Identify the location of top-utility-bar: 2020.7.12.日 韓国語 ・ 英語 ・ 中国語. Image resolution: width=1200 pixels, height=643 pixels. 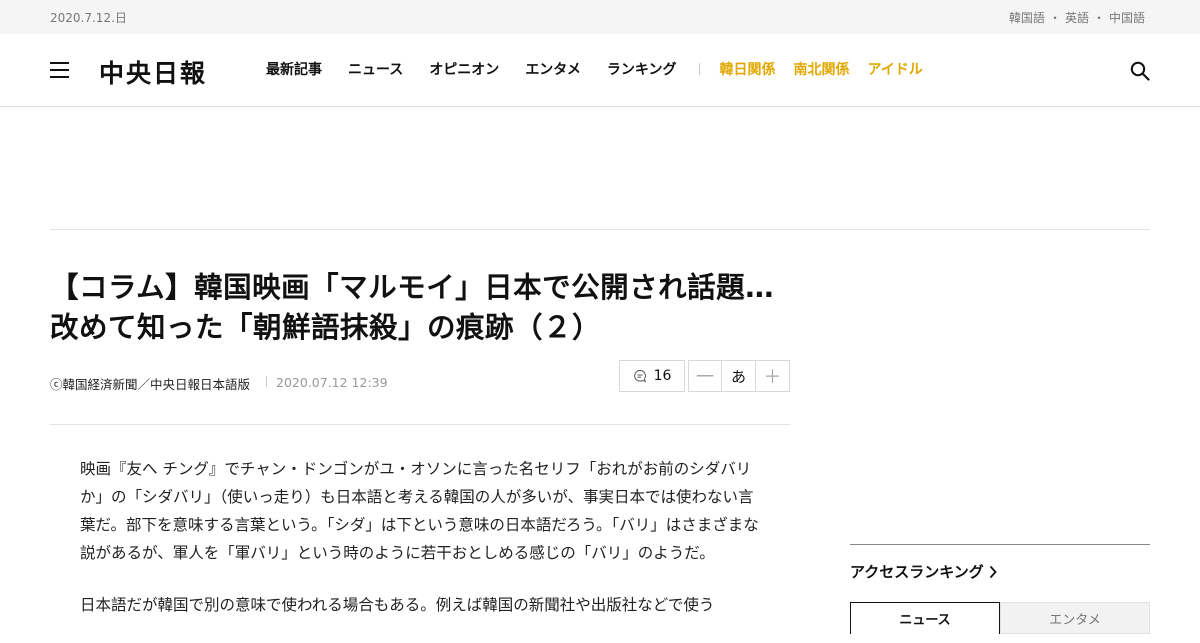
(600, 17).